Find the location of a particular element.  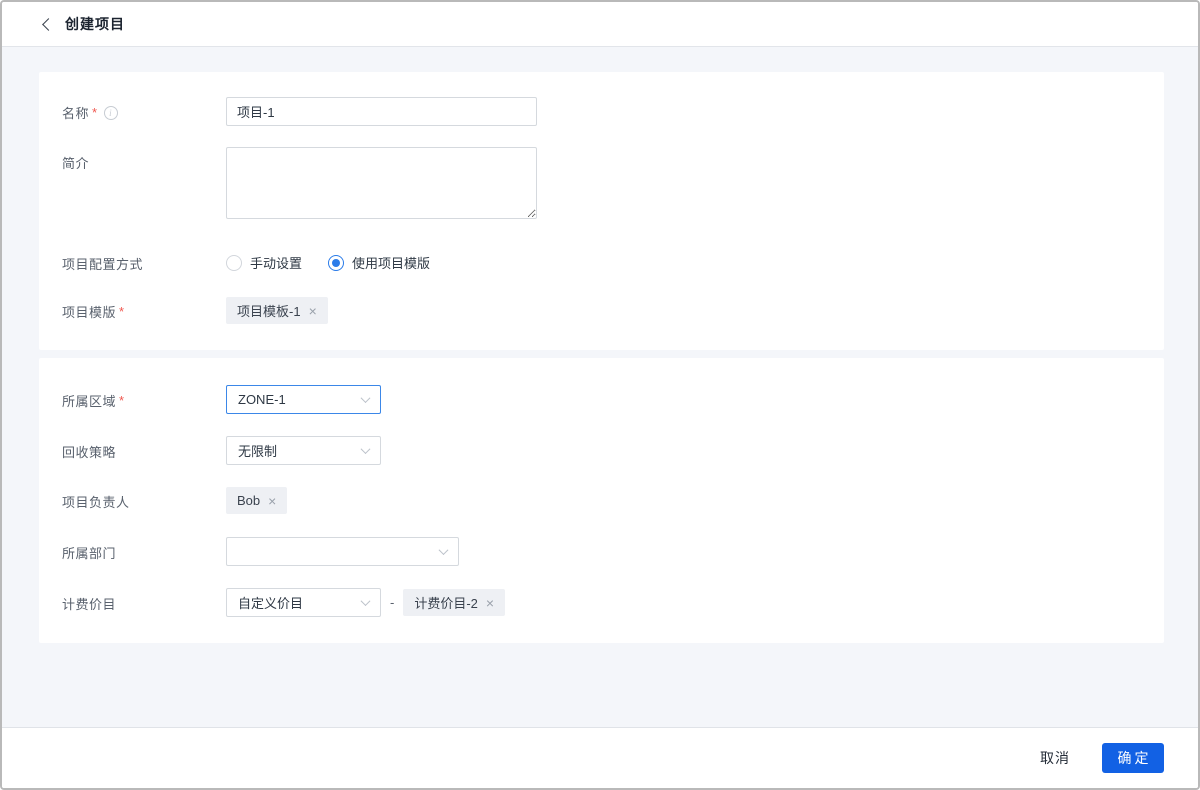

radio-option-manual: 手动设置 is located at coordinates (264, 262).